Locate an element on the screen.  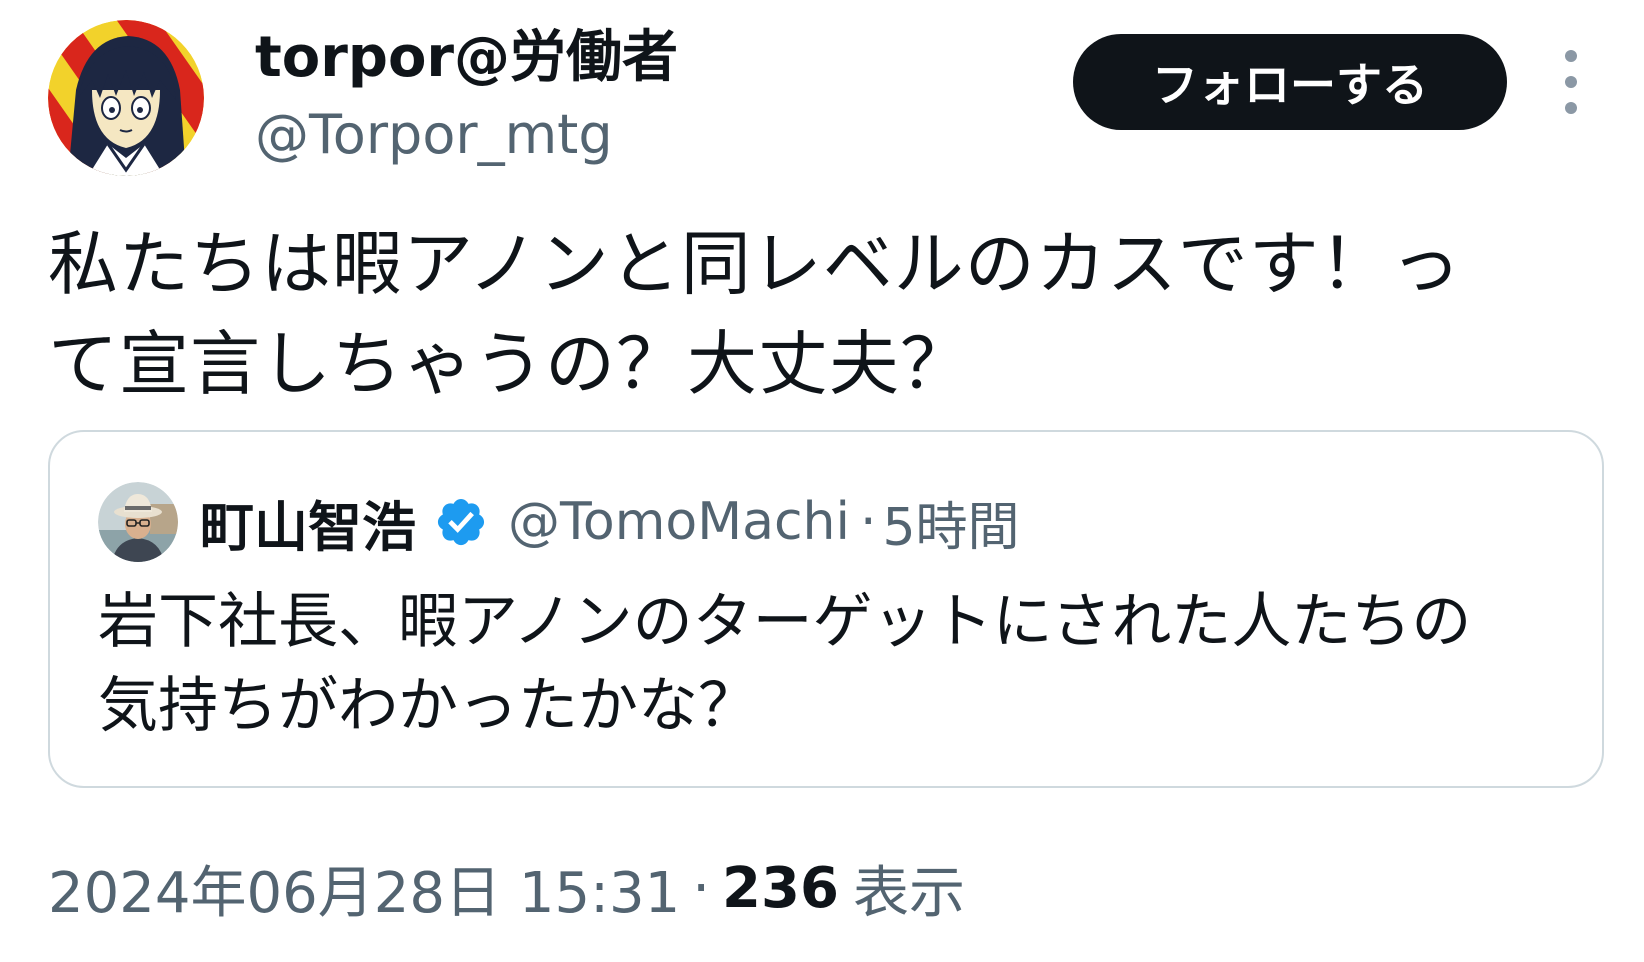
author-name-block: torpor@労働者 @Torpor_mtg is located at coordinates (466, 96).